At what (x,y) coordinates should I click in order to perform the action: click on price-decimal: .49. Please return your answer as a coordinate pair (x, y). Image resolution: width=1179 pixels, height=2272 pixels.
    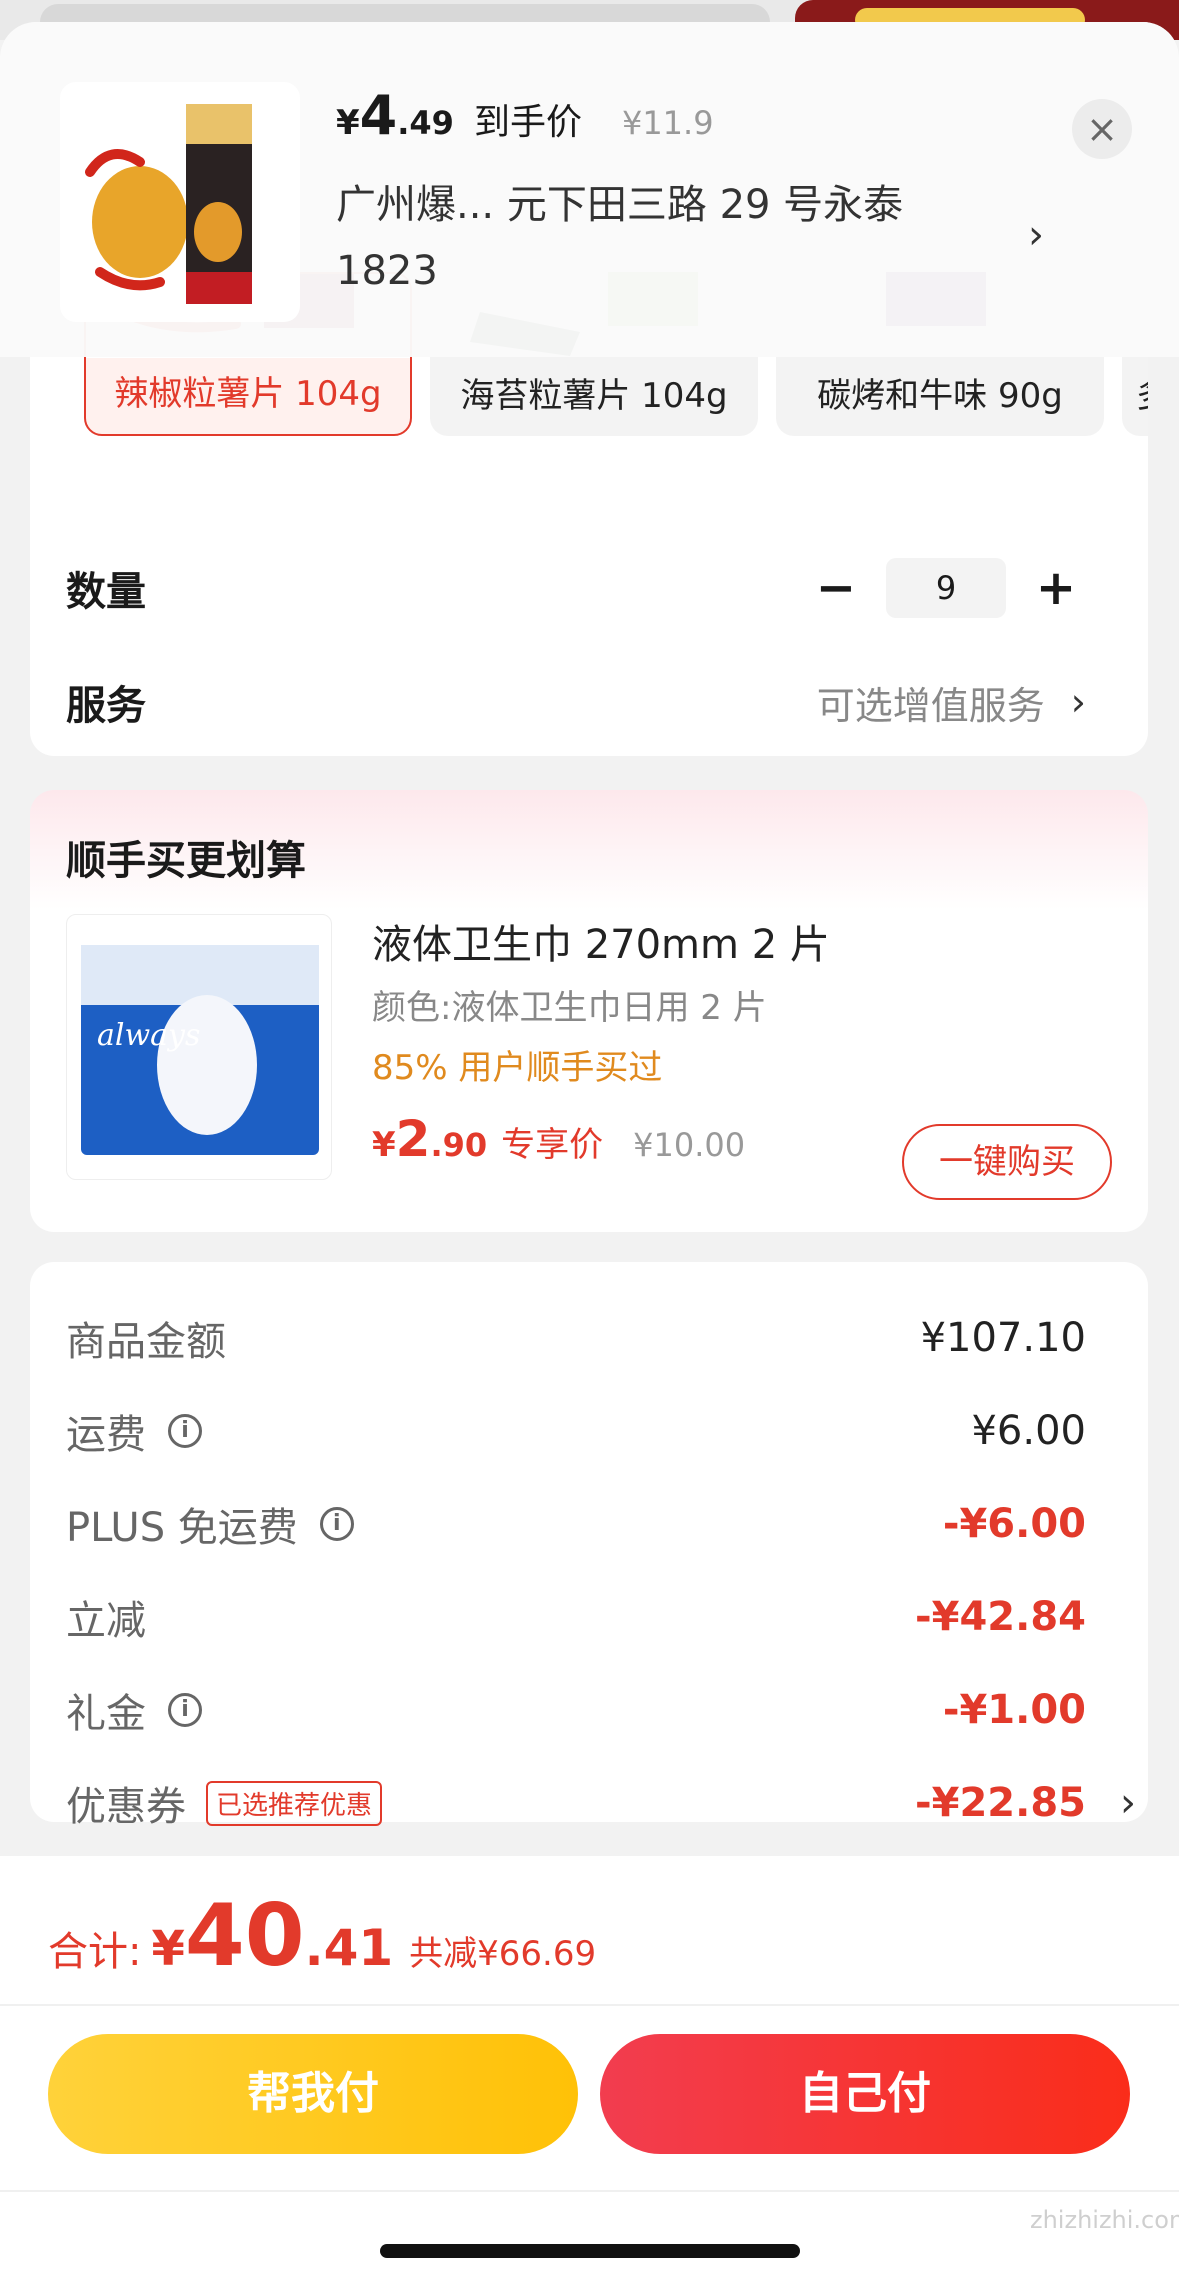
    Looking at the image, I should click on (425, 123).